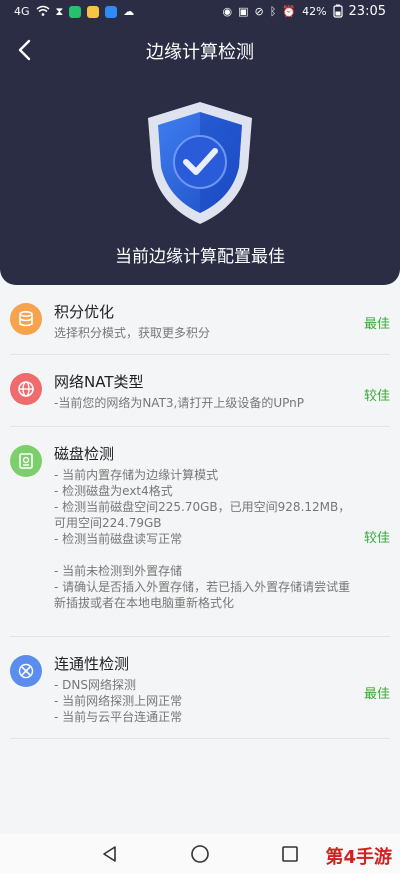 The width and height of the screenshot is (400, 874). What do you see at coordinates (26, 319) in the screenshot?
I see `database-icon` at bounding box center [26, 319].